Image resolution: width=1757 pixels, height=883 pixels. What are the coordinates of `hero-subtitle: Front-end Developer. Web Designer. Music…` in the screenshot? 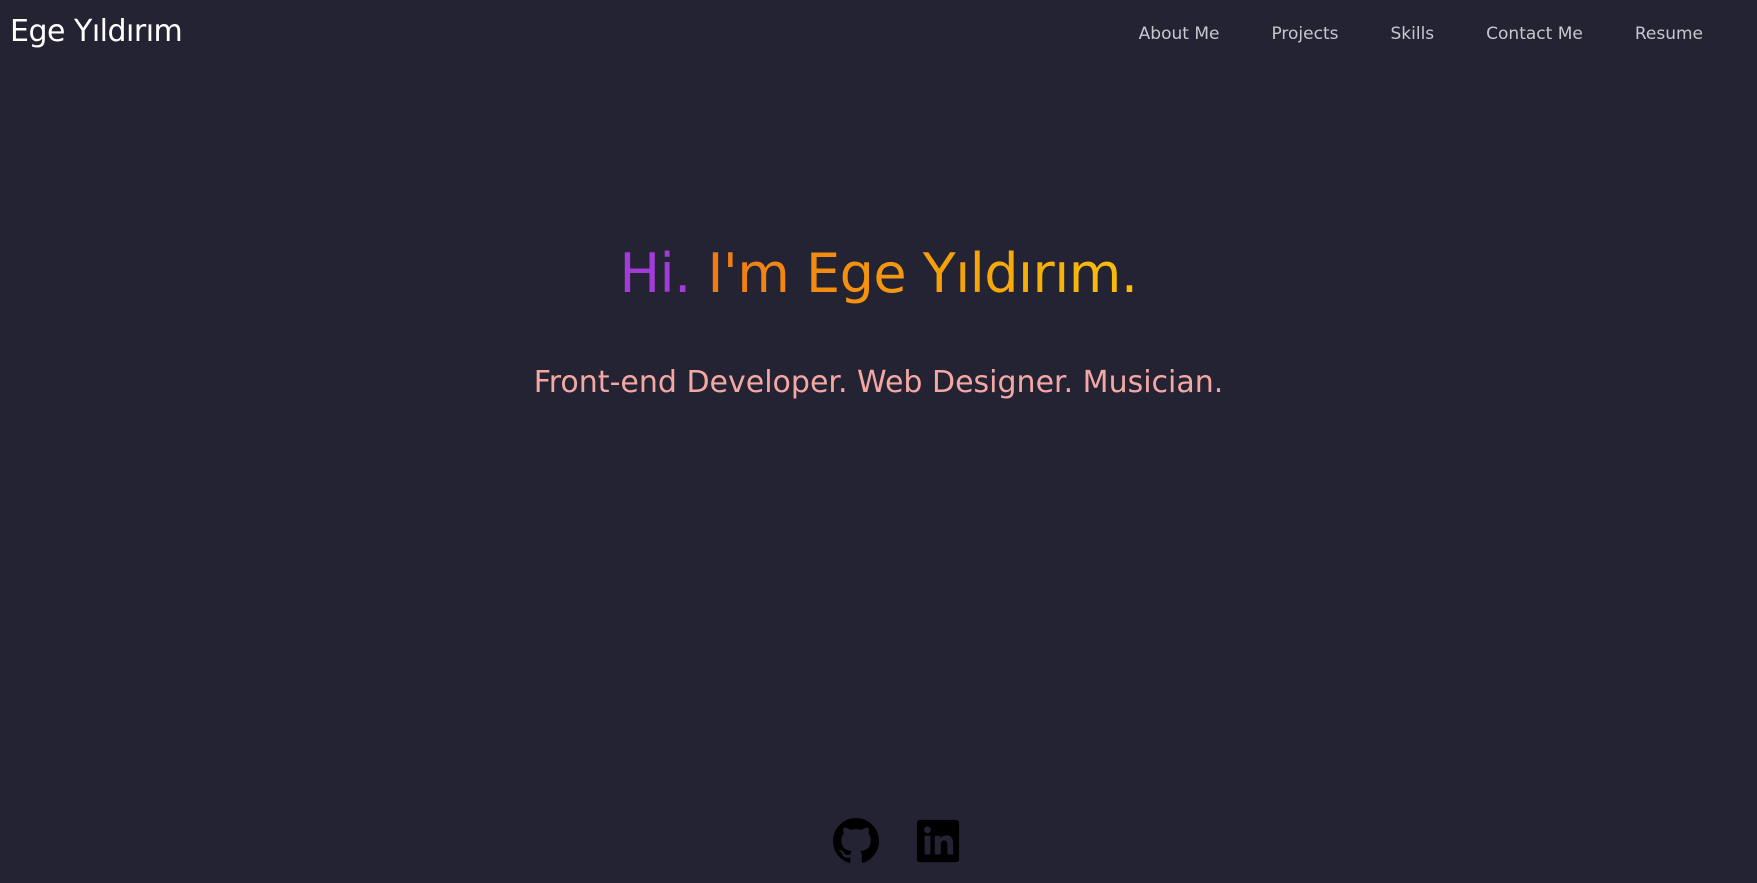 It's located at (878, 382).